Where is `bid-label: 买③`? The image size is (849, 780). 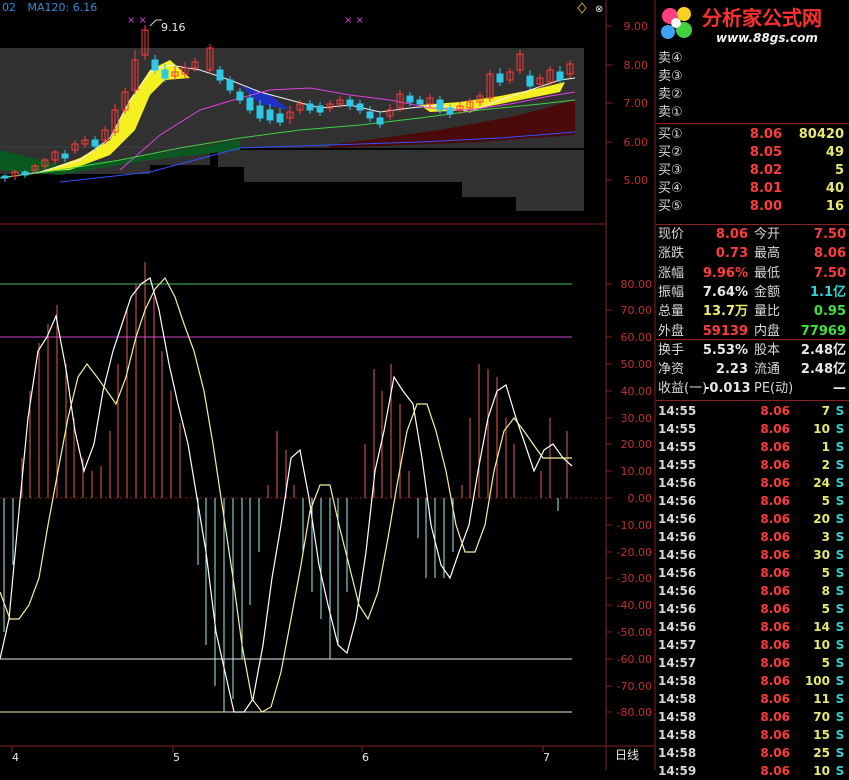
bid-label: 买③ is located at coordinates (670, 170).